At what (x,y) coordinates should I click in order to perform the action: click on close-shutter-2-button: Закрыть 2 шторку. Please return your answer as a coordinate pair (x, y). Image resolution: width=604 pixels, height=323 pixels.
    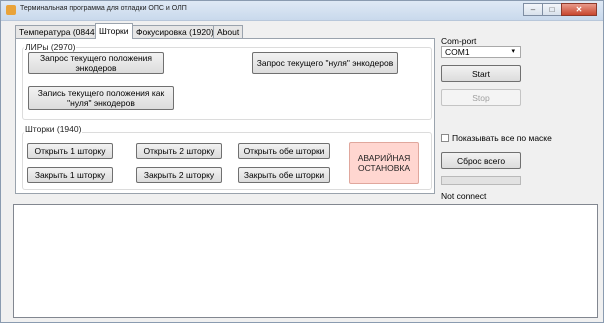
    Looking at the image, I should click on (179, 175).